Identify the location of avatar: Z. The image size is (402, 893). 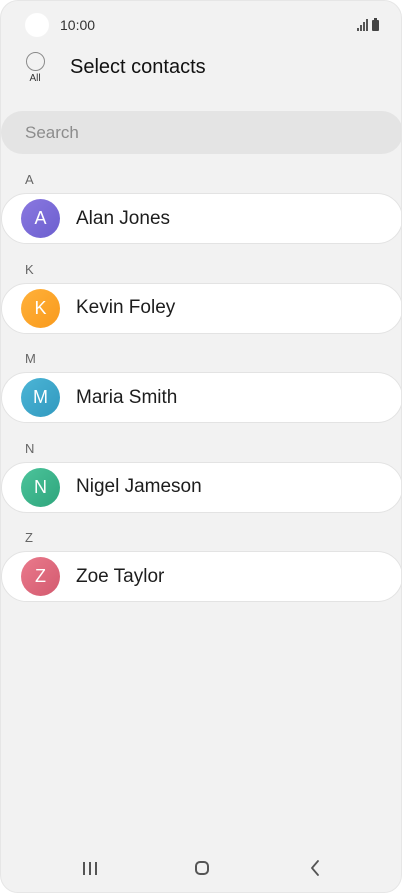
(40, 576).